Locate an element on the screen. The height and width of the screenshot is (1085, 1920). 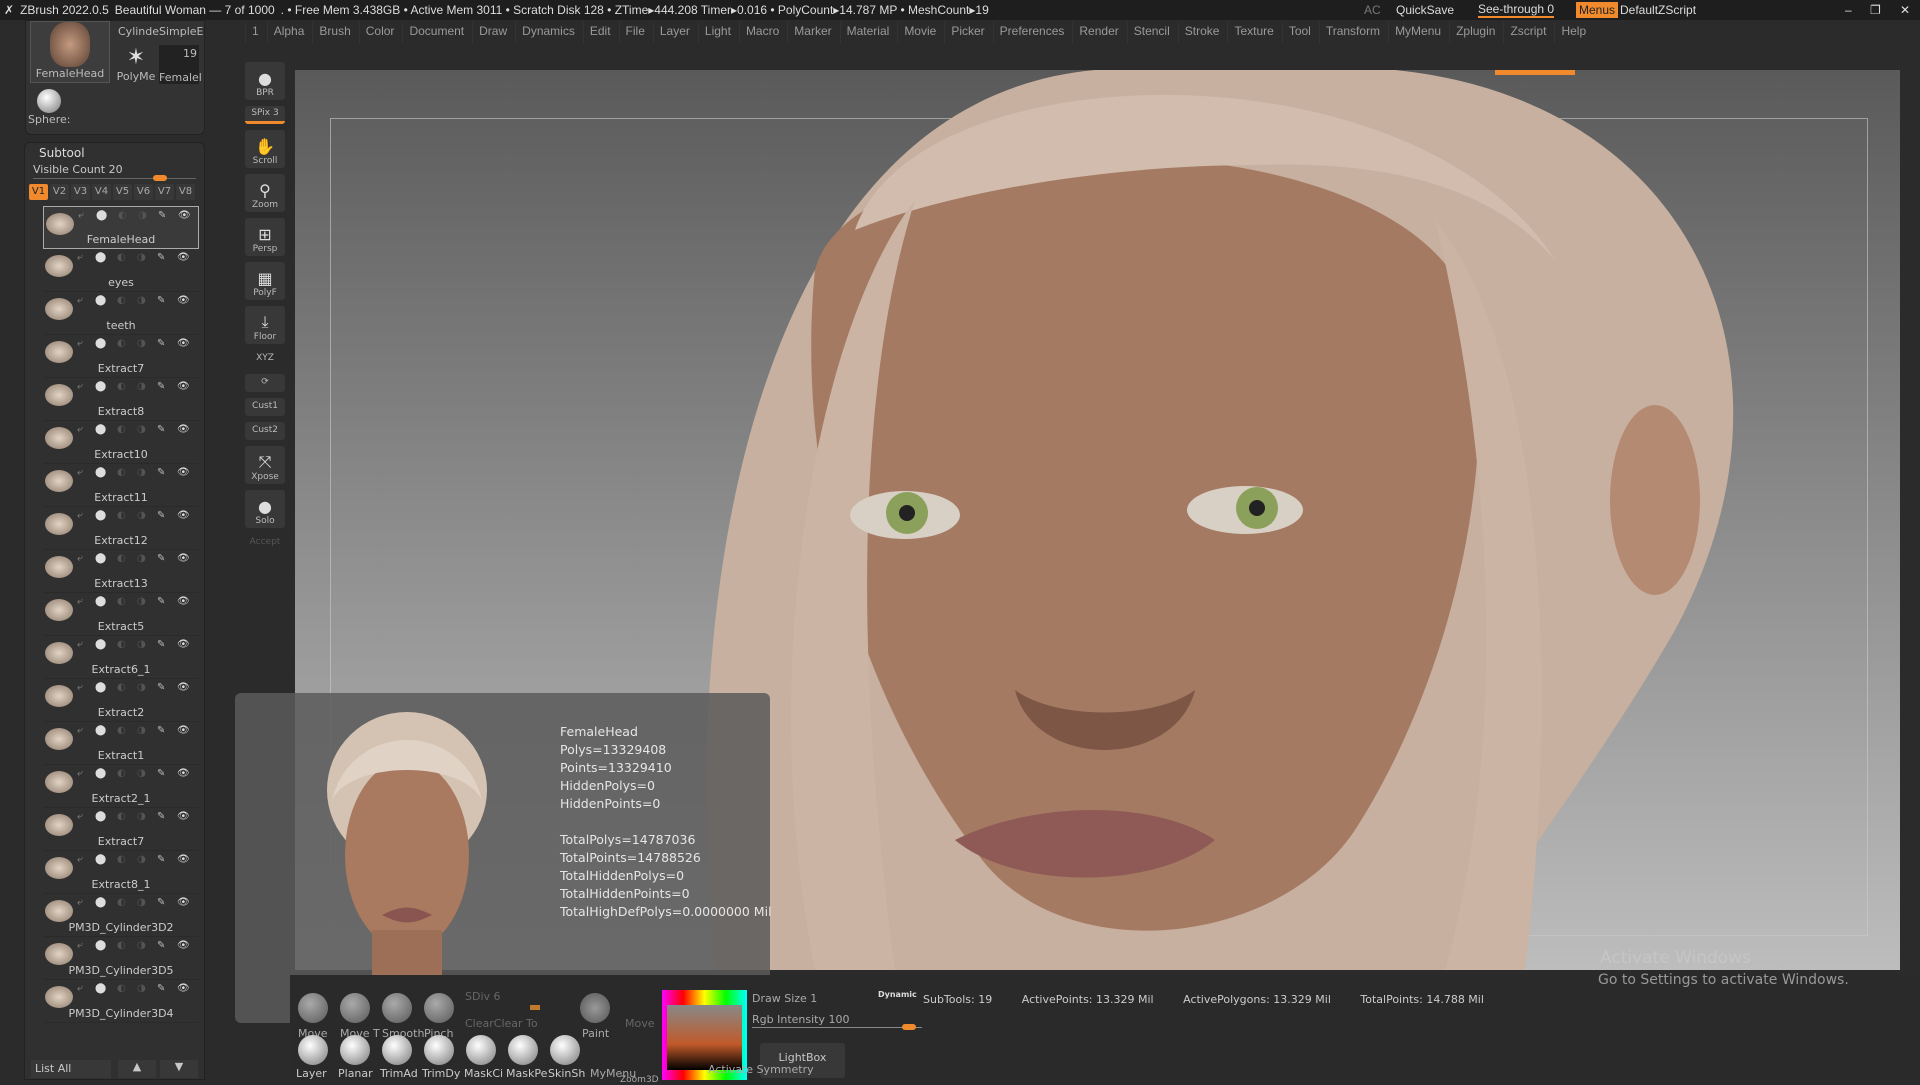
xpose-button: ⤧ Xpose is located at coordinates (265, 465).